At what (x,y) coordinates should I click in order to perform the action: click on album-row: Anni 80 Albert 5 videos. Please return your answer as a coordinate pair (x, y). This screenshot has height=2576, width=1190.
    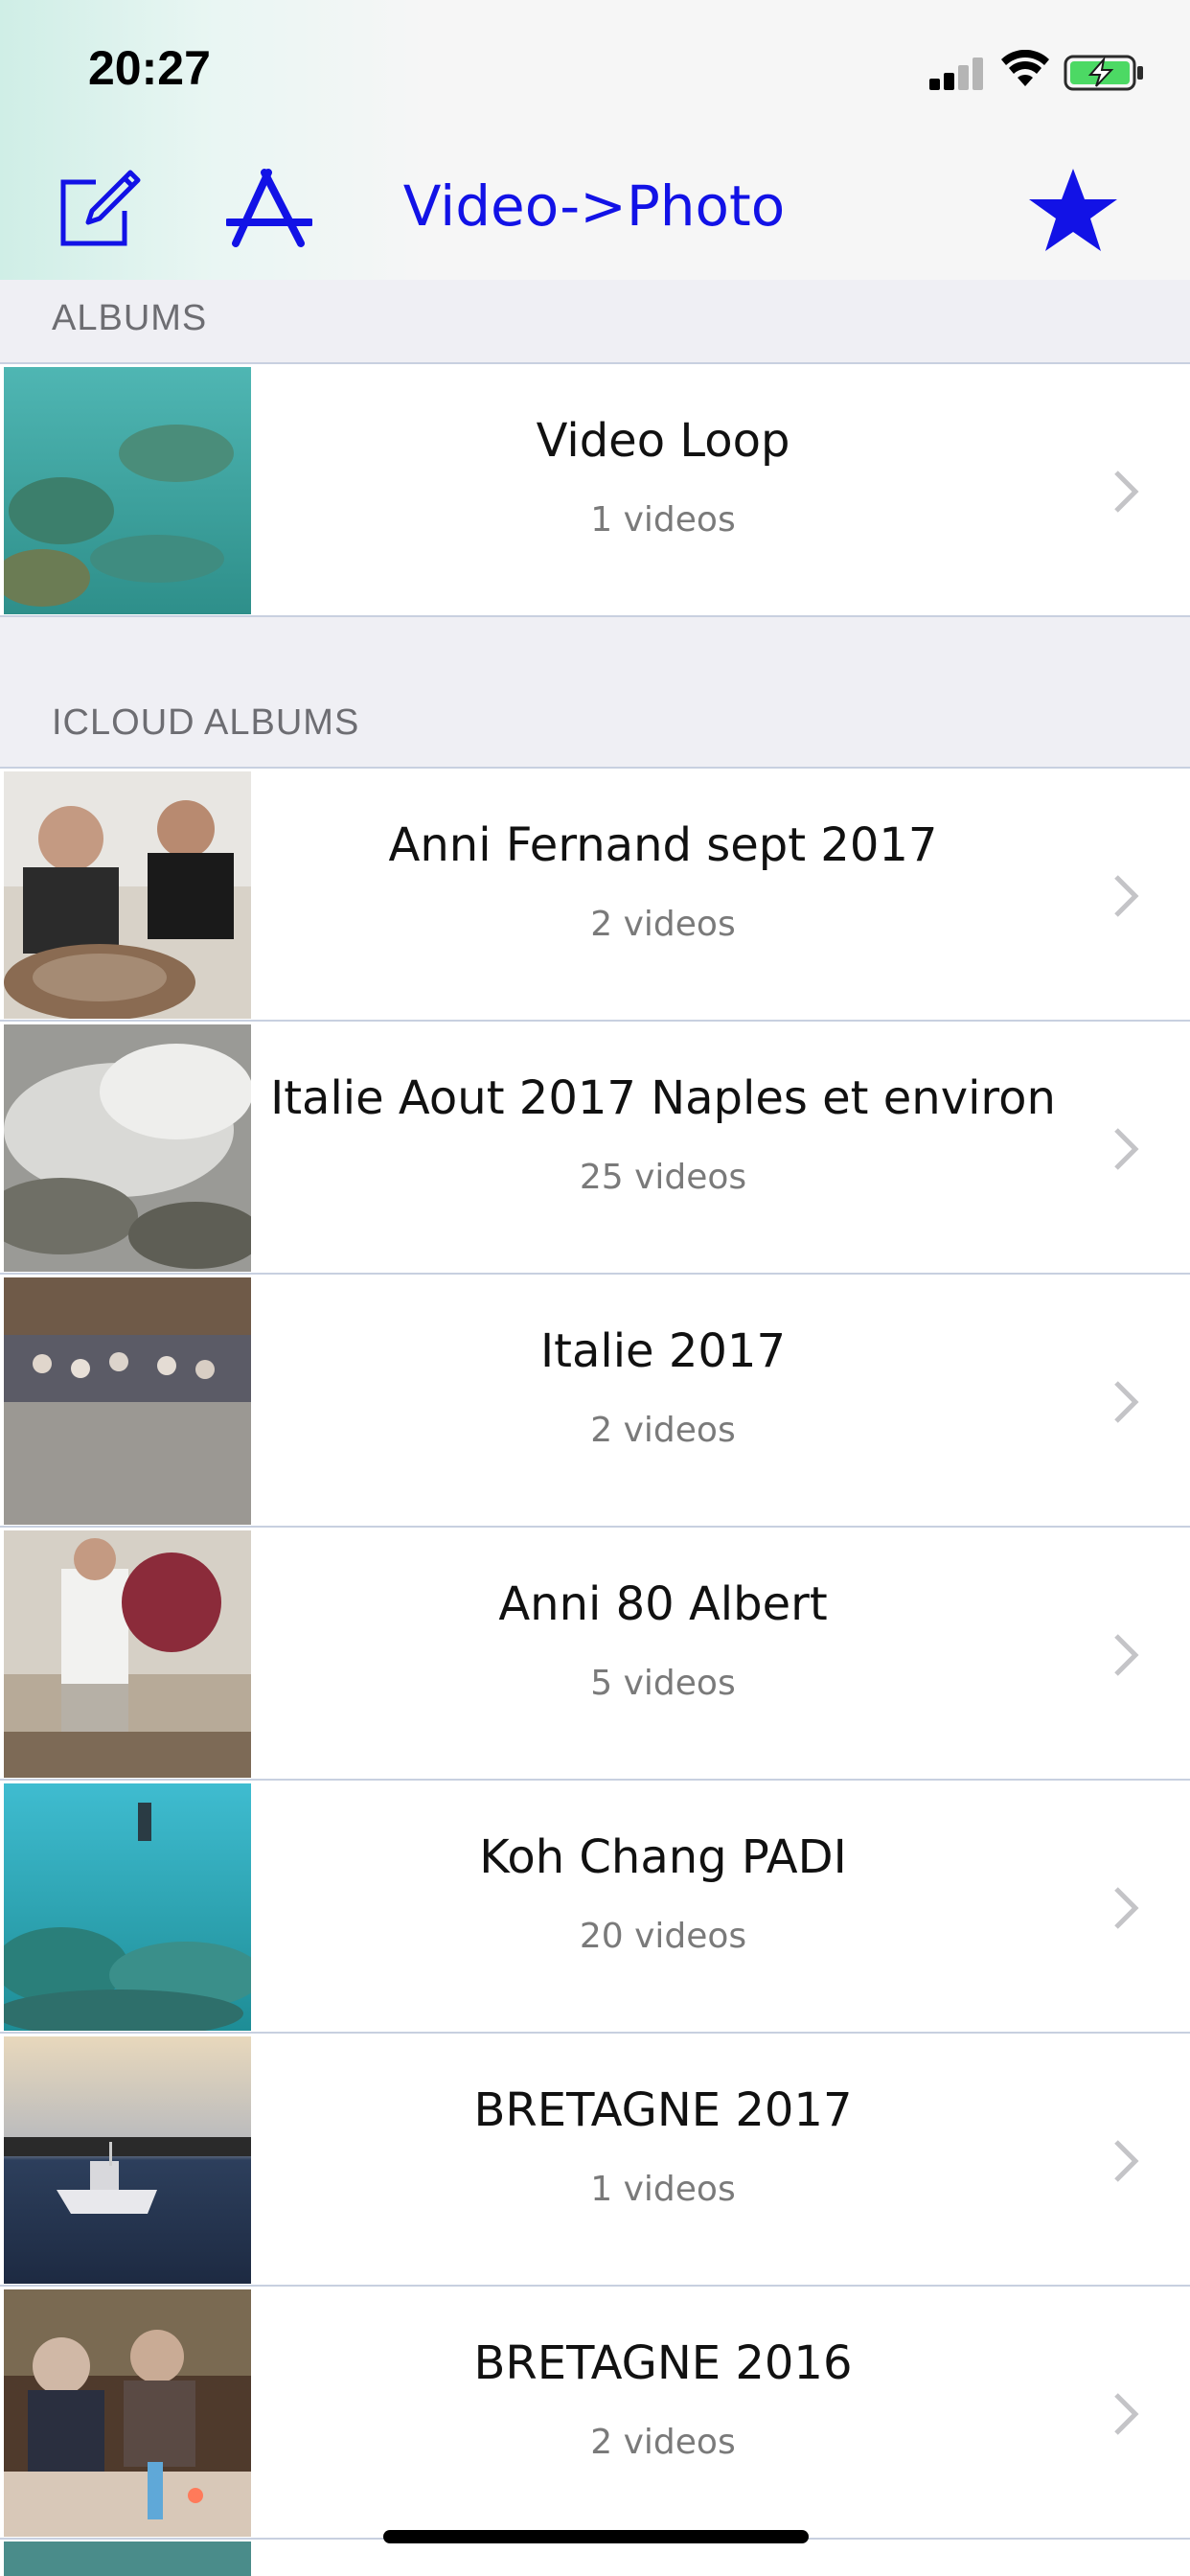
    Looking at the image, I should click on (595, 1654).